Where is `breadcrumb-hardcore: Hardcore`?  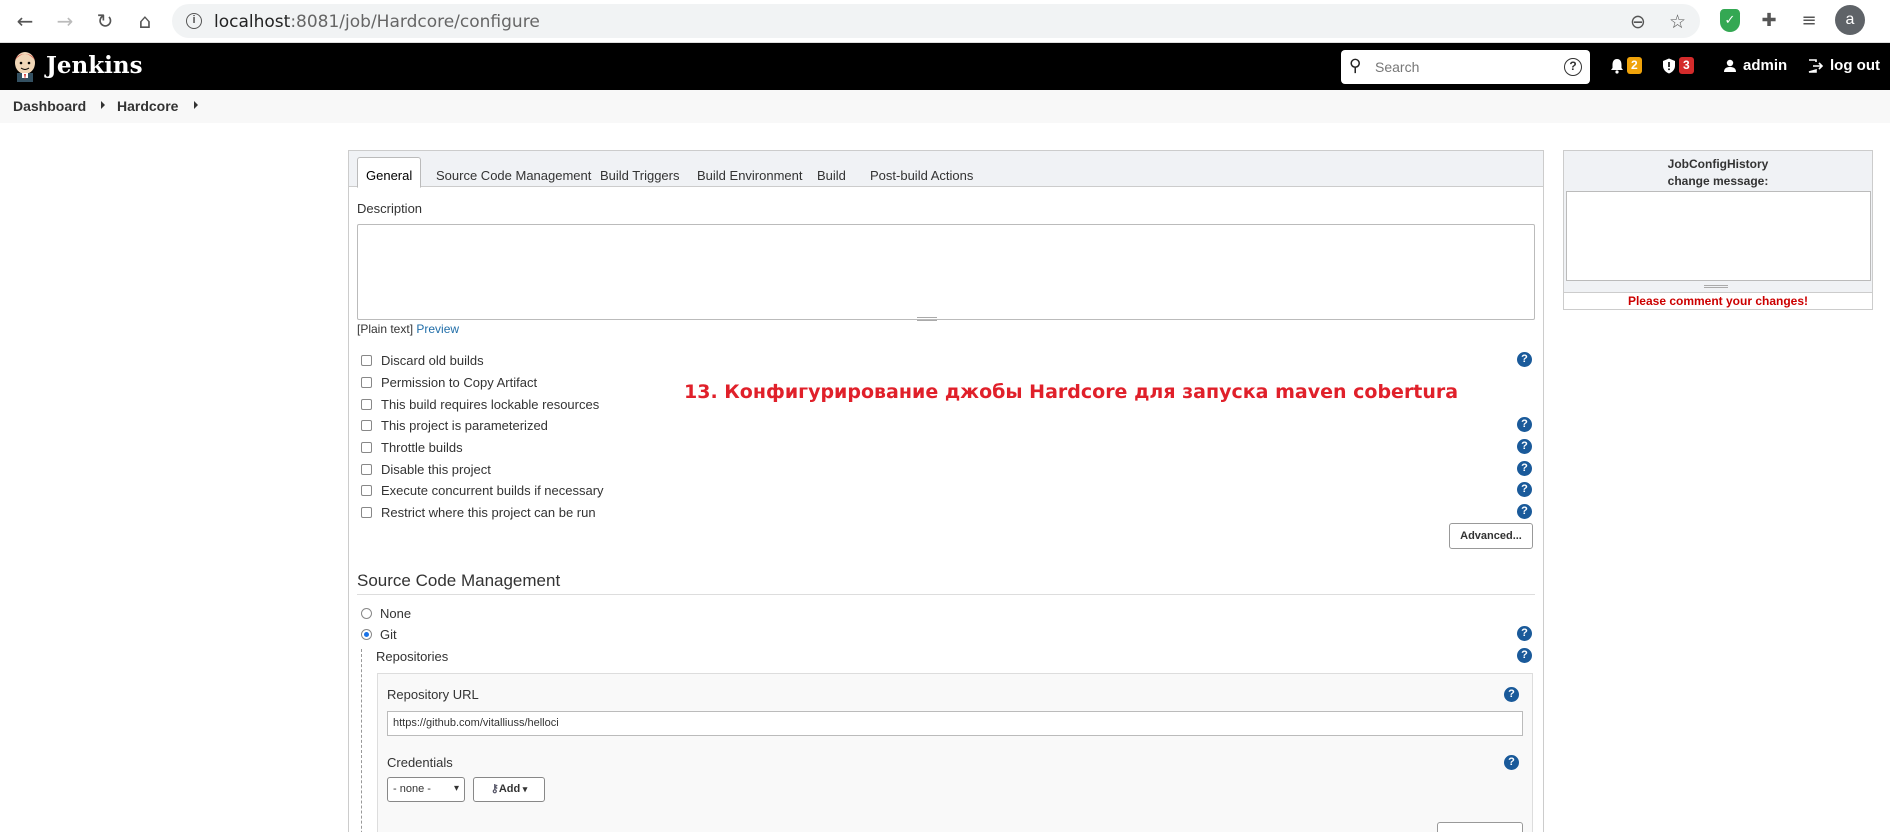 breadcrumb-hardcore: Hardcore is located at coordinates (147, 106).